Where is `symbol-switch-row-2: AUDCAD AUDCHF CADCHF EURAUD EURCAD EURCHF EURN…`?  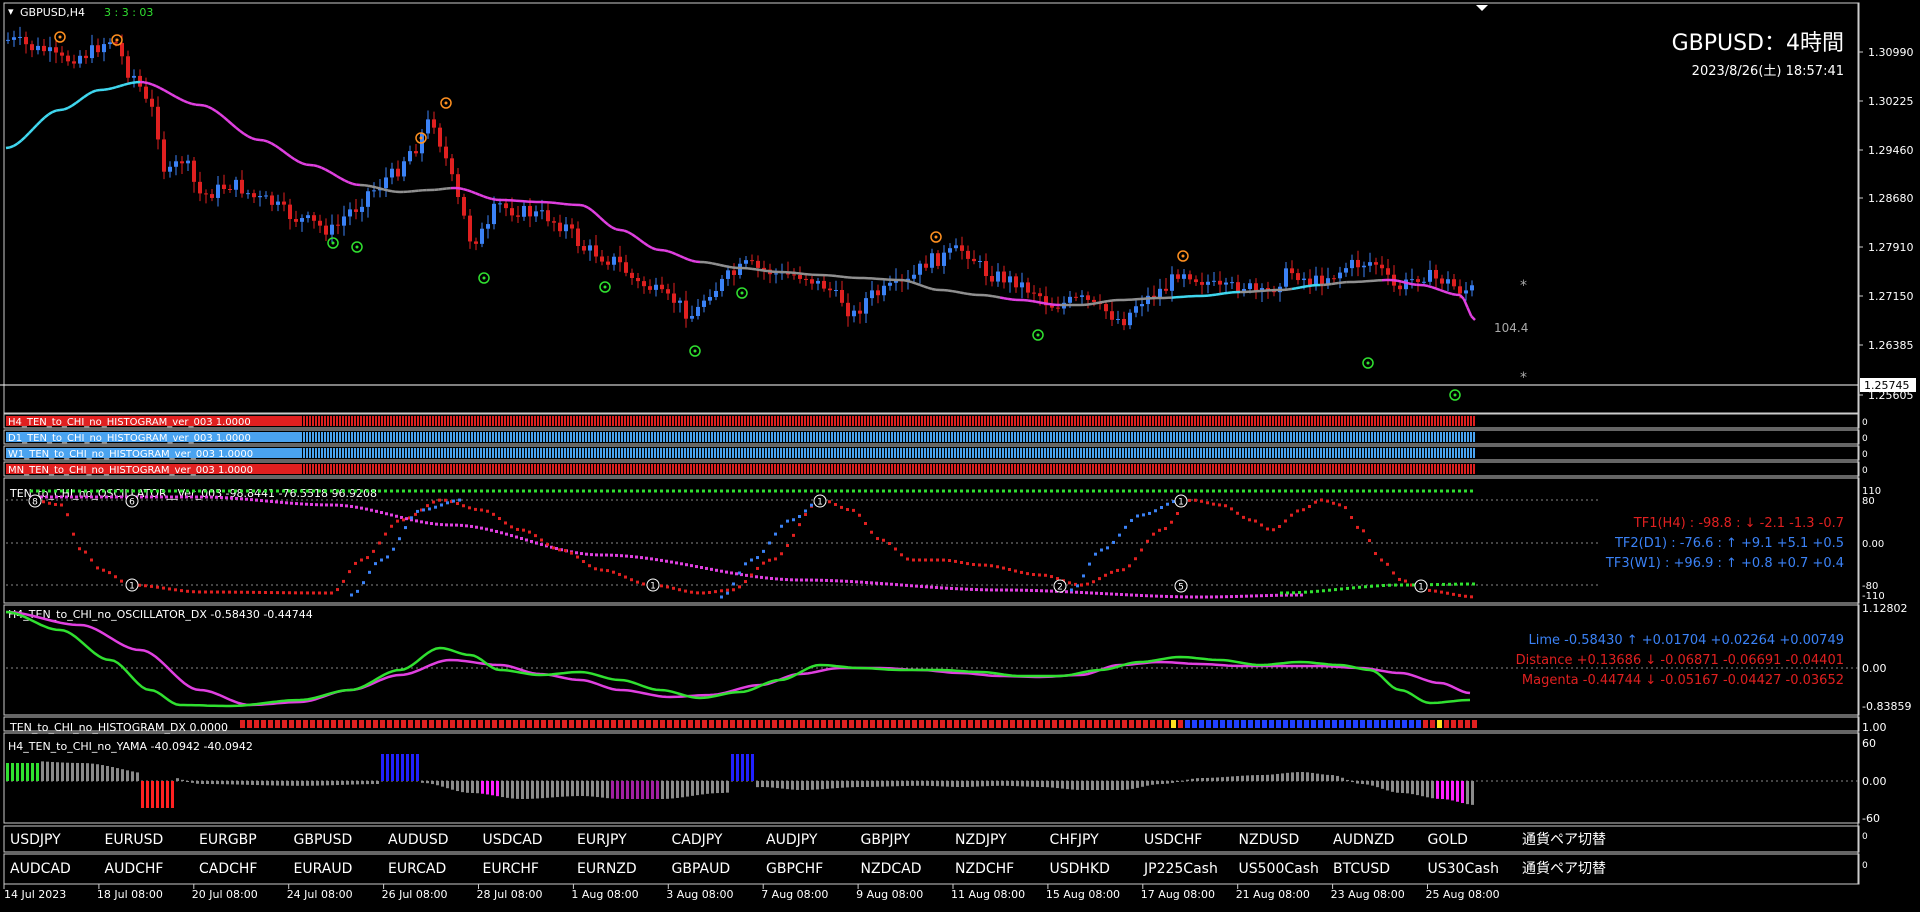
symbol-switch-row-2: AUDCAD AUDCHF CADCHF EURAUD EURCAD EURCHF EURN… is located at coordinates (939, 868).